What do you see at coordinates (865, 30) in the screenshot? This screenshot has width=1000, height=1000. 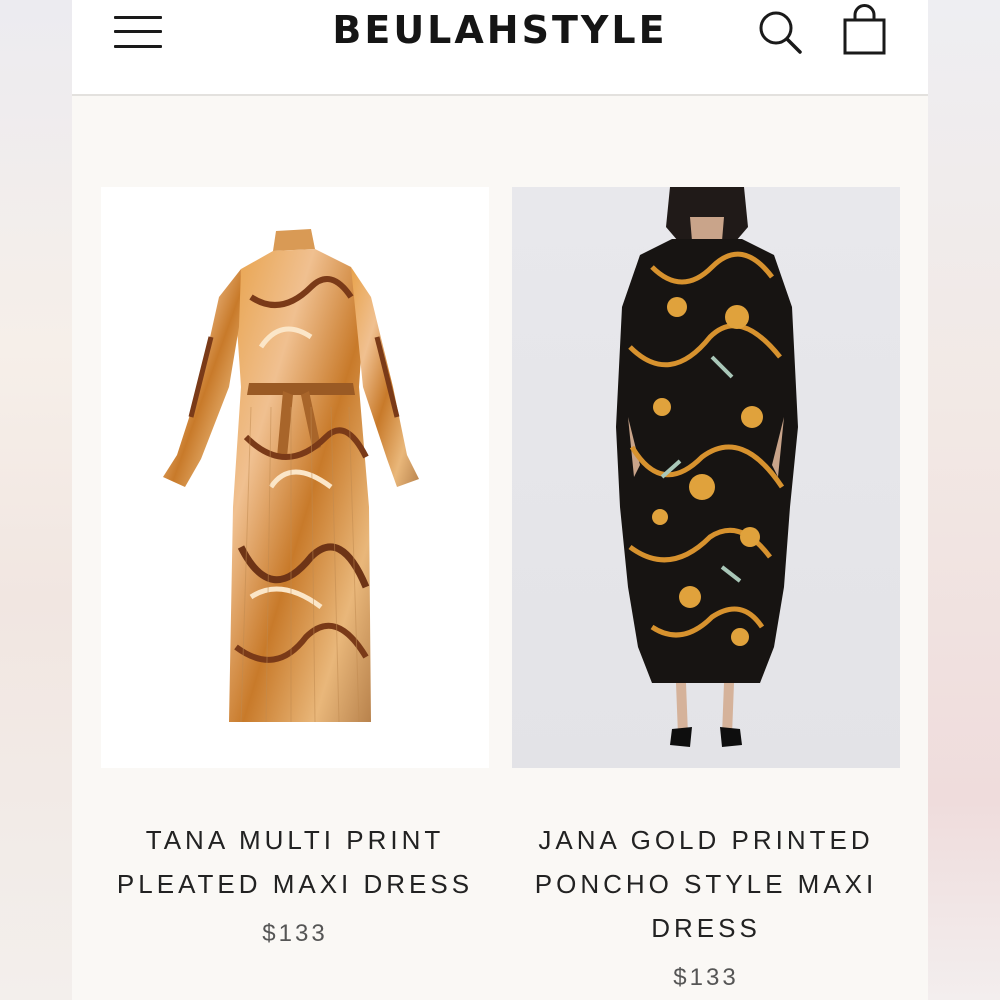 I see `shopping-bag-icon` at bounding box center [865, 30].